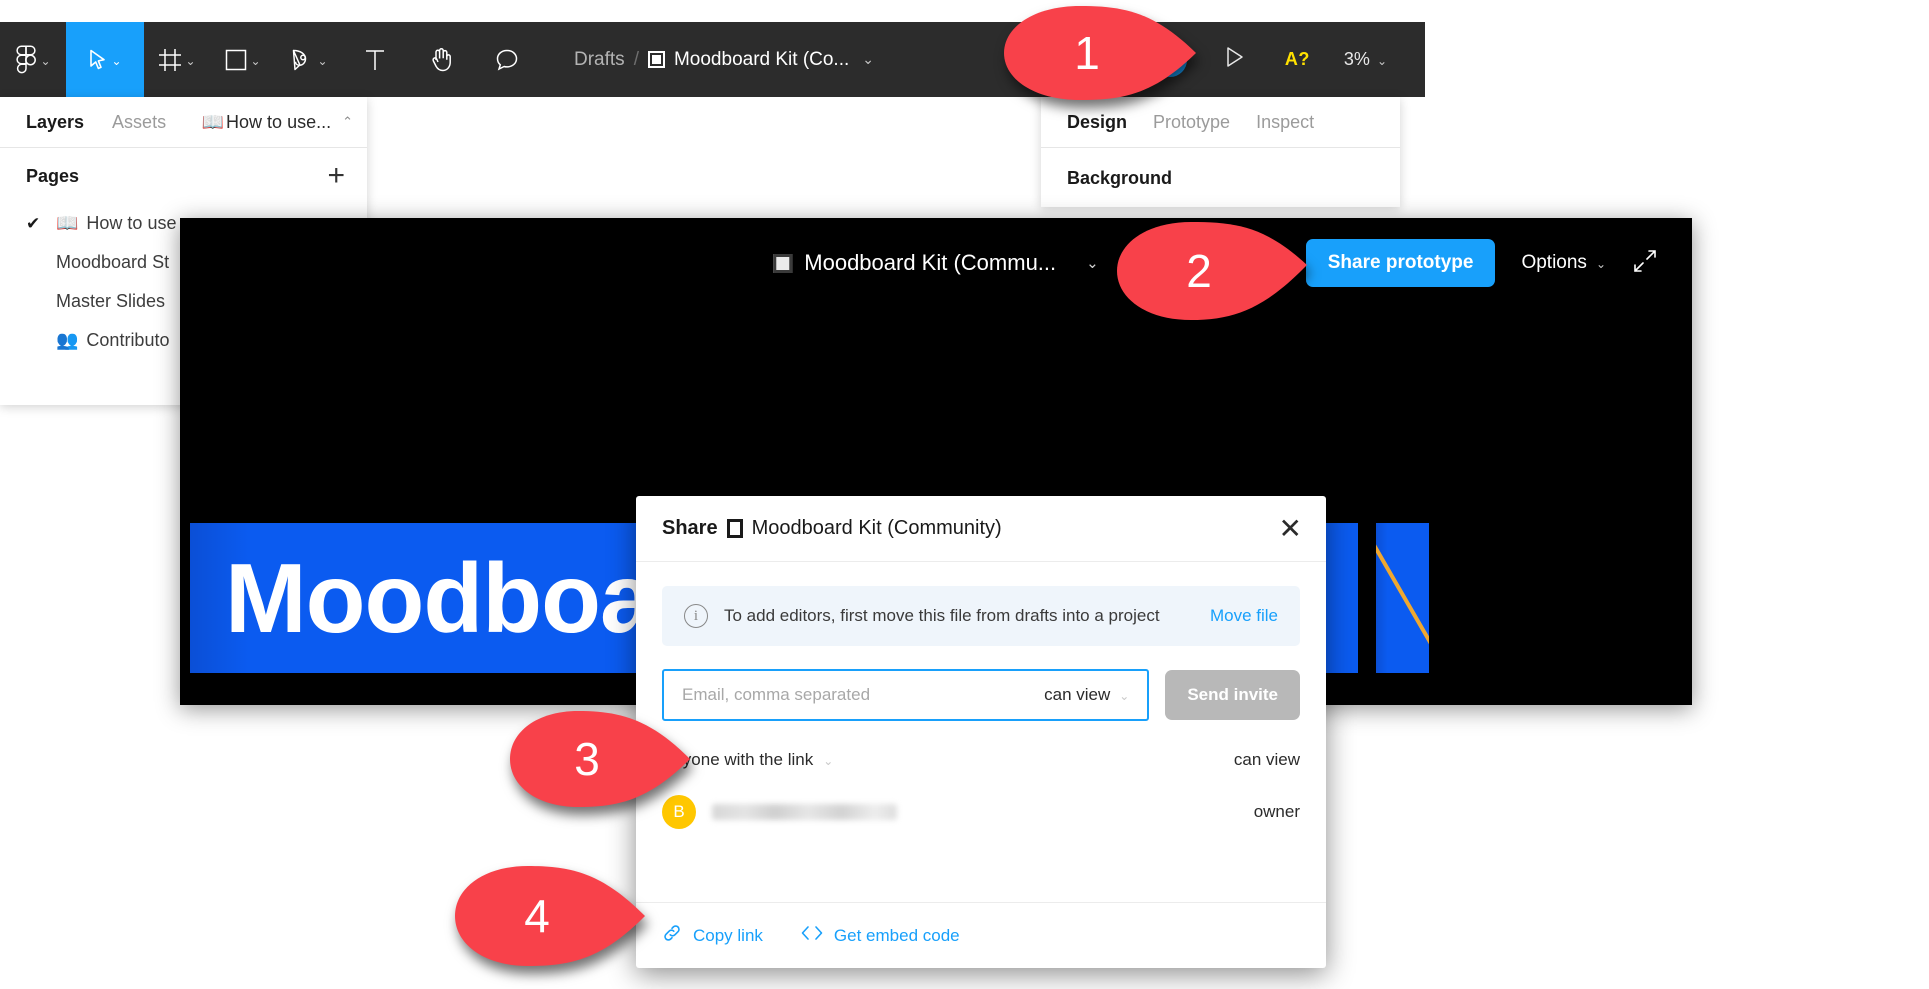  I want to click on add-page-button: +, so click(336, 176).